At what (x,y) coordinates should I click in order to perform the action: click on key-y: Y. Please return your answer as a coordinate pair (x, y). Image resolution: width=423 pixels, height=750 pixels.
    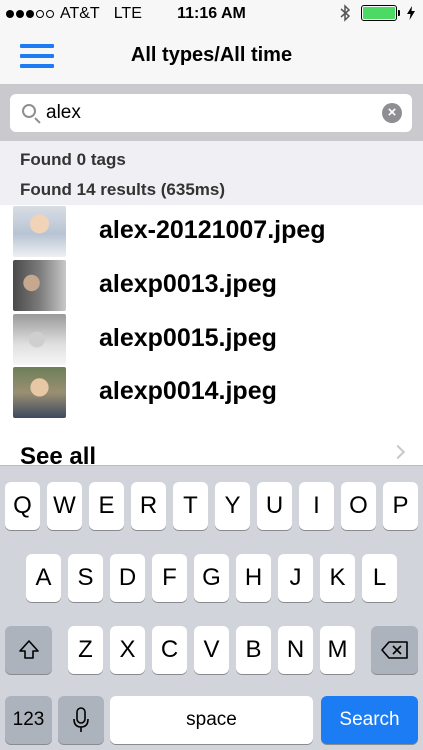
    Looking at the image, I should click on (232, 506).